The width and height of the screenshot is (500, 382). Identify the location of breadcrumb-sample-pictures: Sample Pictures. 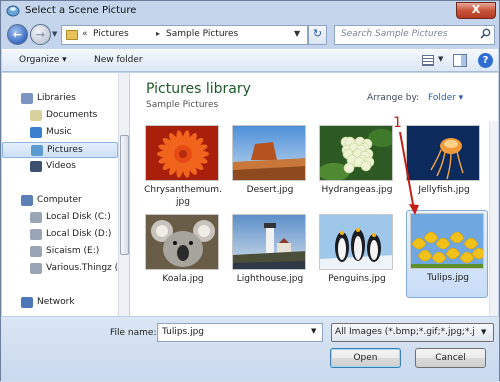
(202, 34).